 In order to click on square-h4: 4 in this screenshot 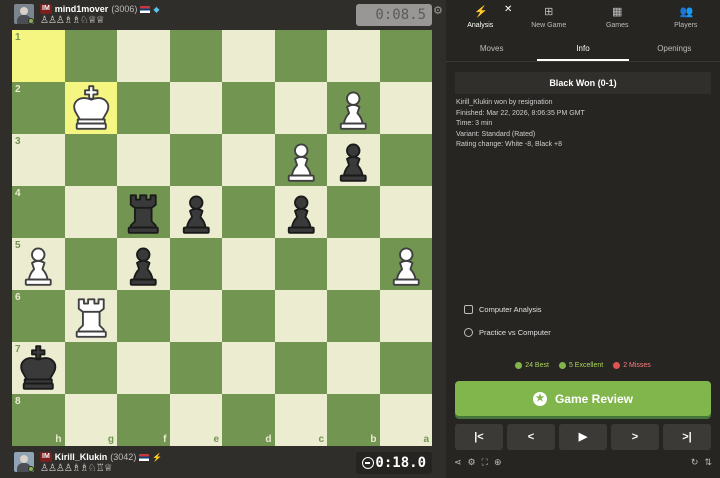, I will do `click(38, 212)`.